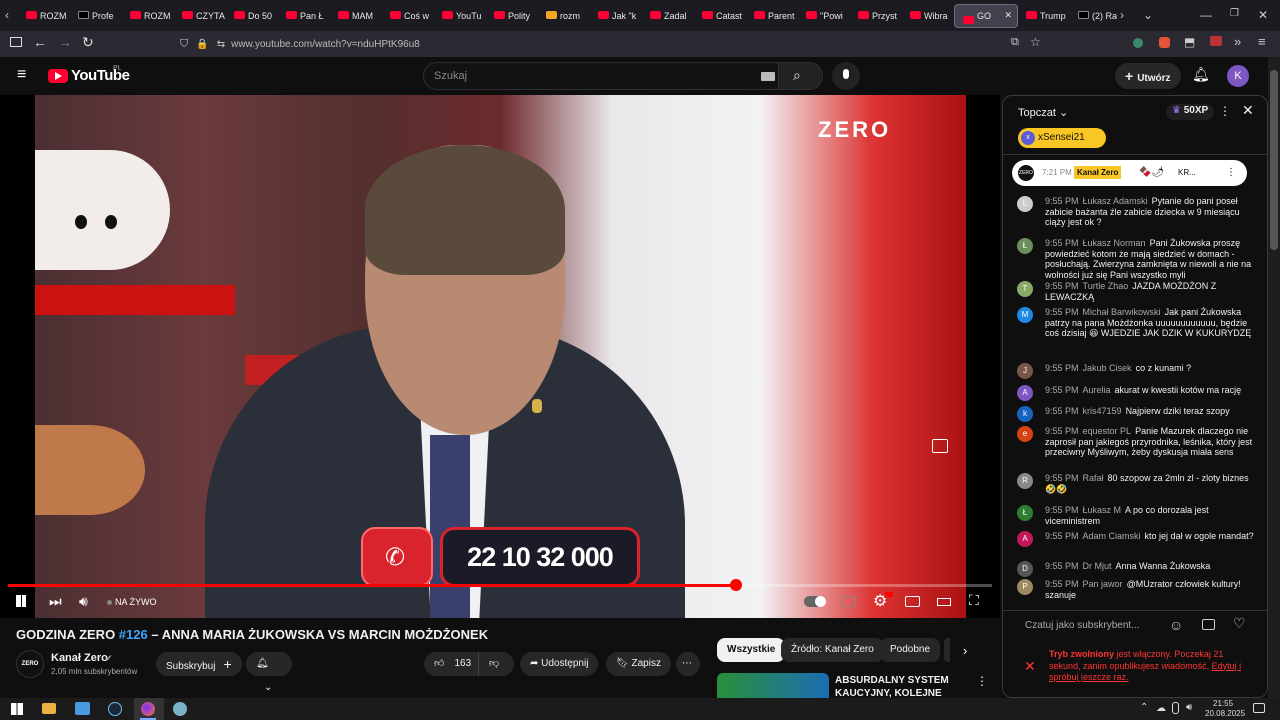  I want to click on chip-all: Wszystkie, so click(751, 650).